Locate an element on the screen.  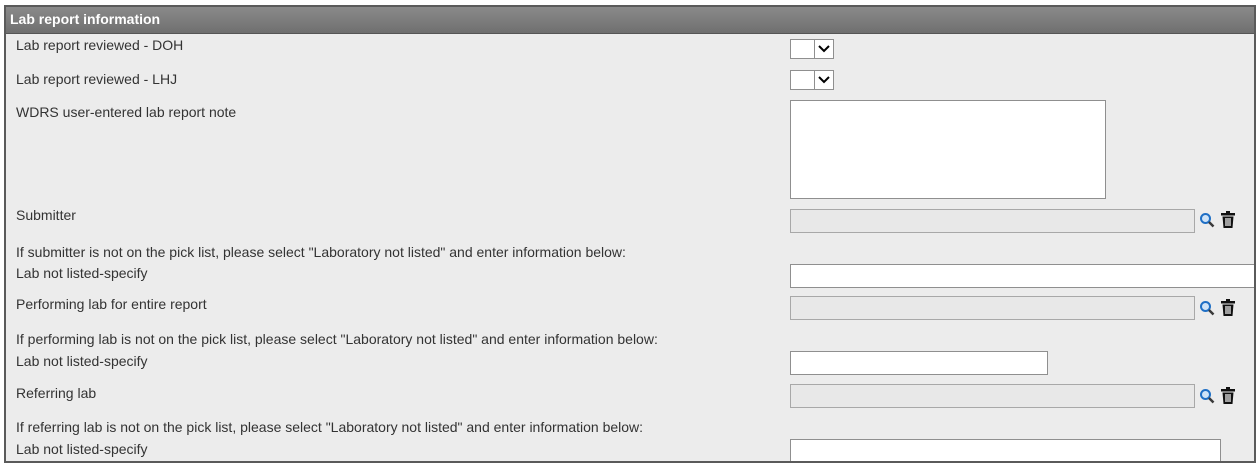
section-header: Lab report information is located at coordinates (630, 20).